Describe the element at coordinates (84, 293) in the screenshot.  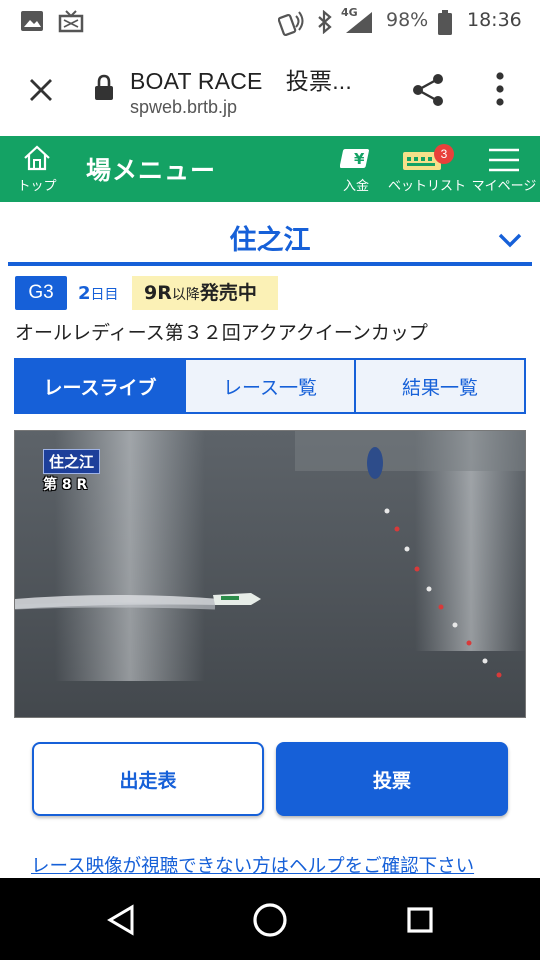
I see `race-day-number: 2` at that location.